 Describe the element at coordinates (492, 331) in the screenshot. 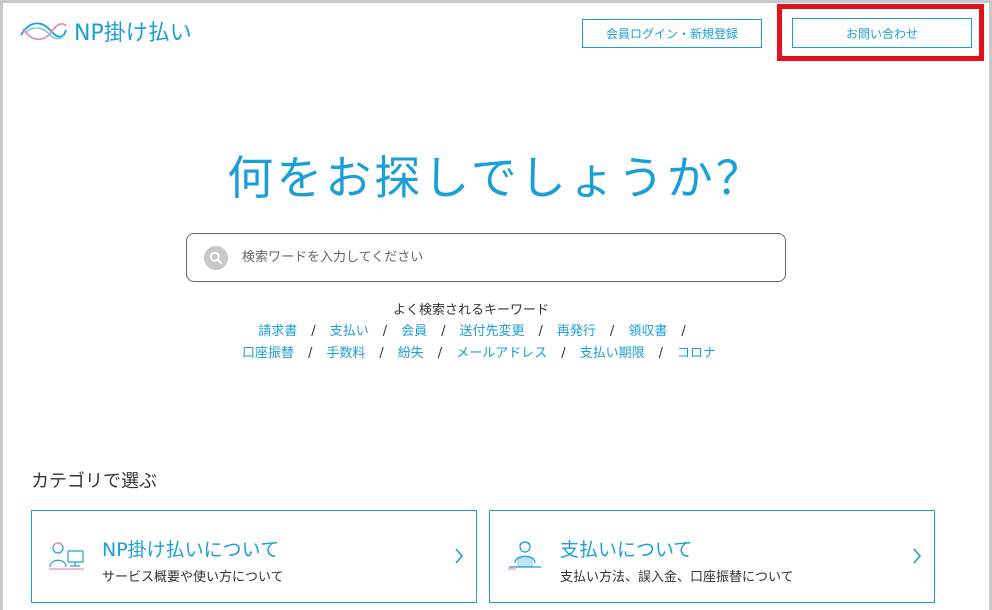

I see `keyword-link: 送付先変更` at that location.